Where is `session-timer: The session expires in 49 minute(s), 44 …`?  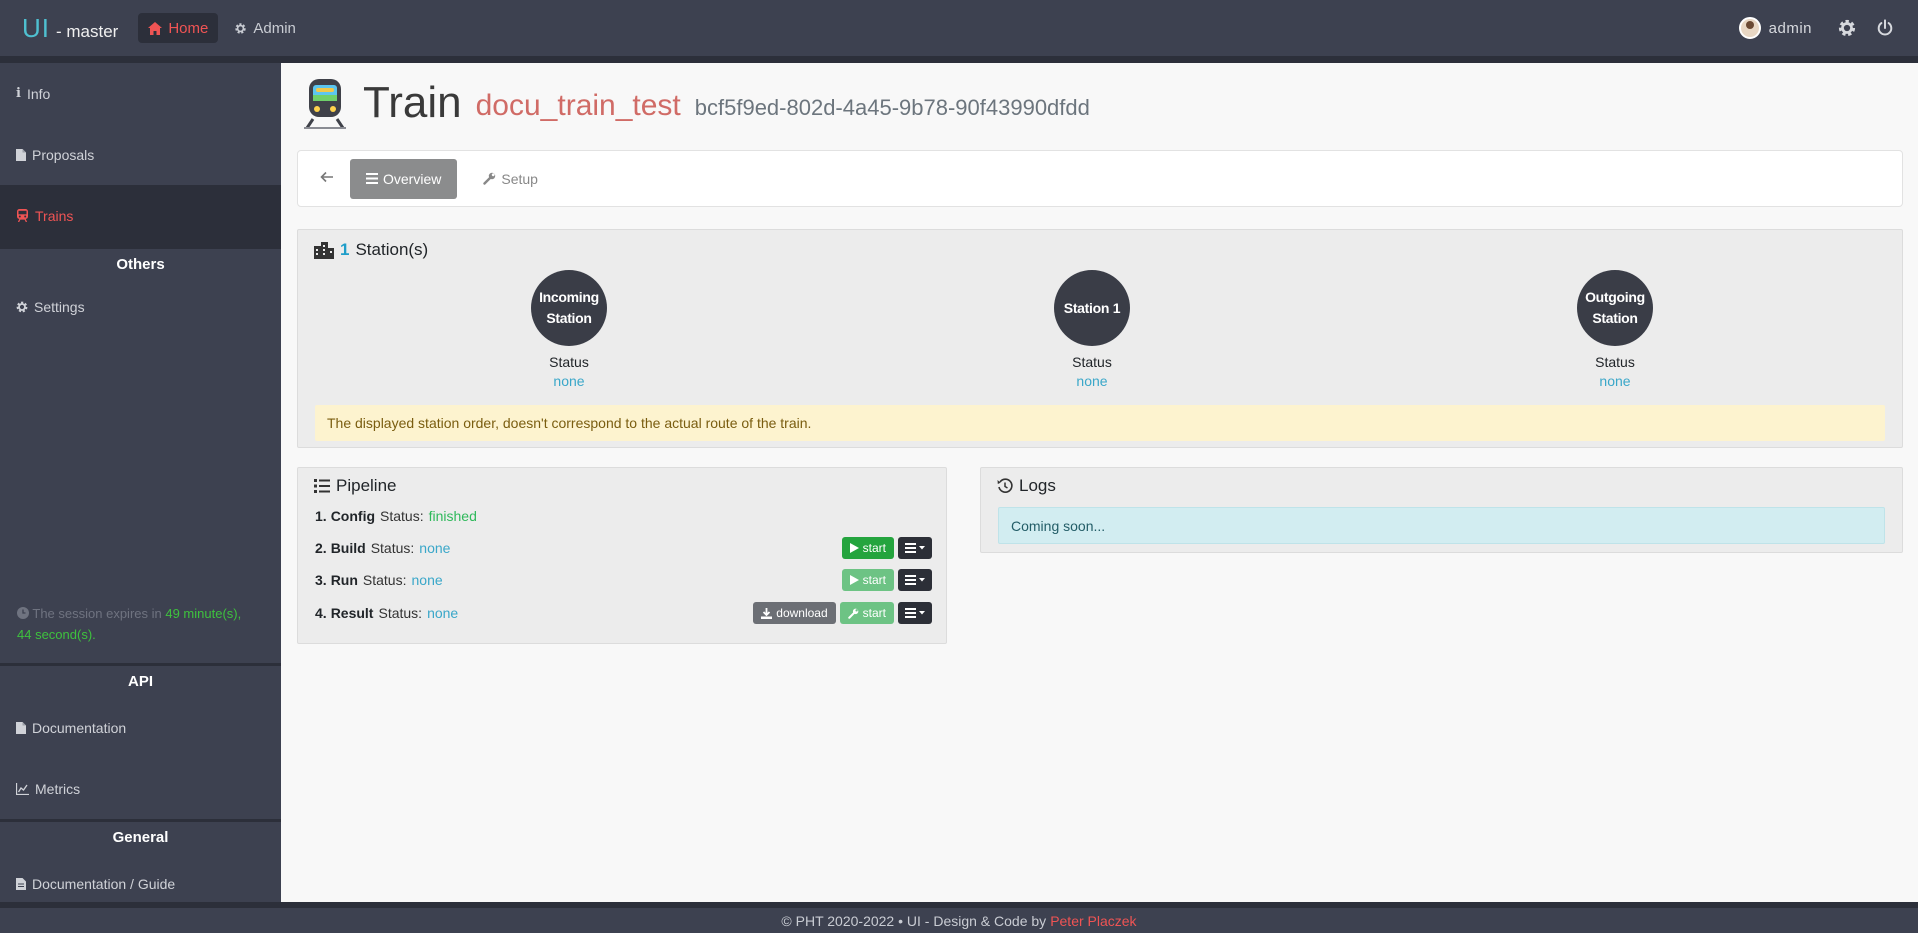
session-timer: The session expires in 49 minute(s), 44 … is located at coordinates (137, 624).